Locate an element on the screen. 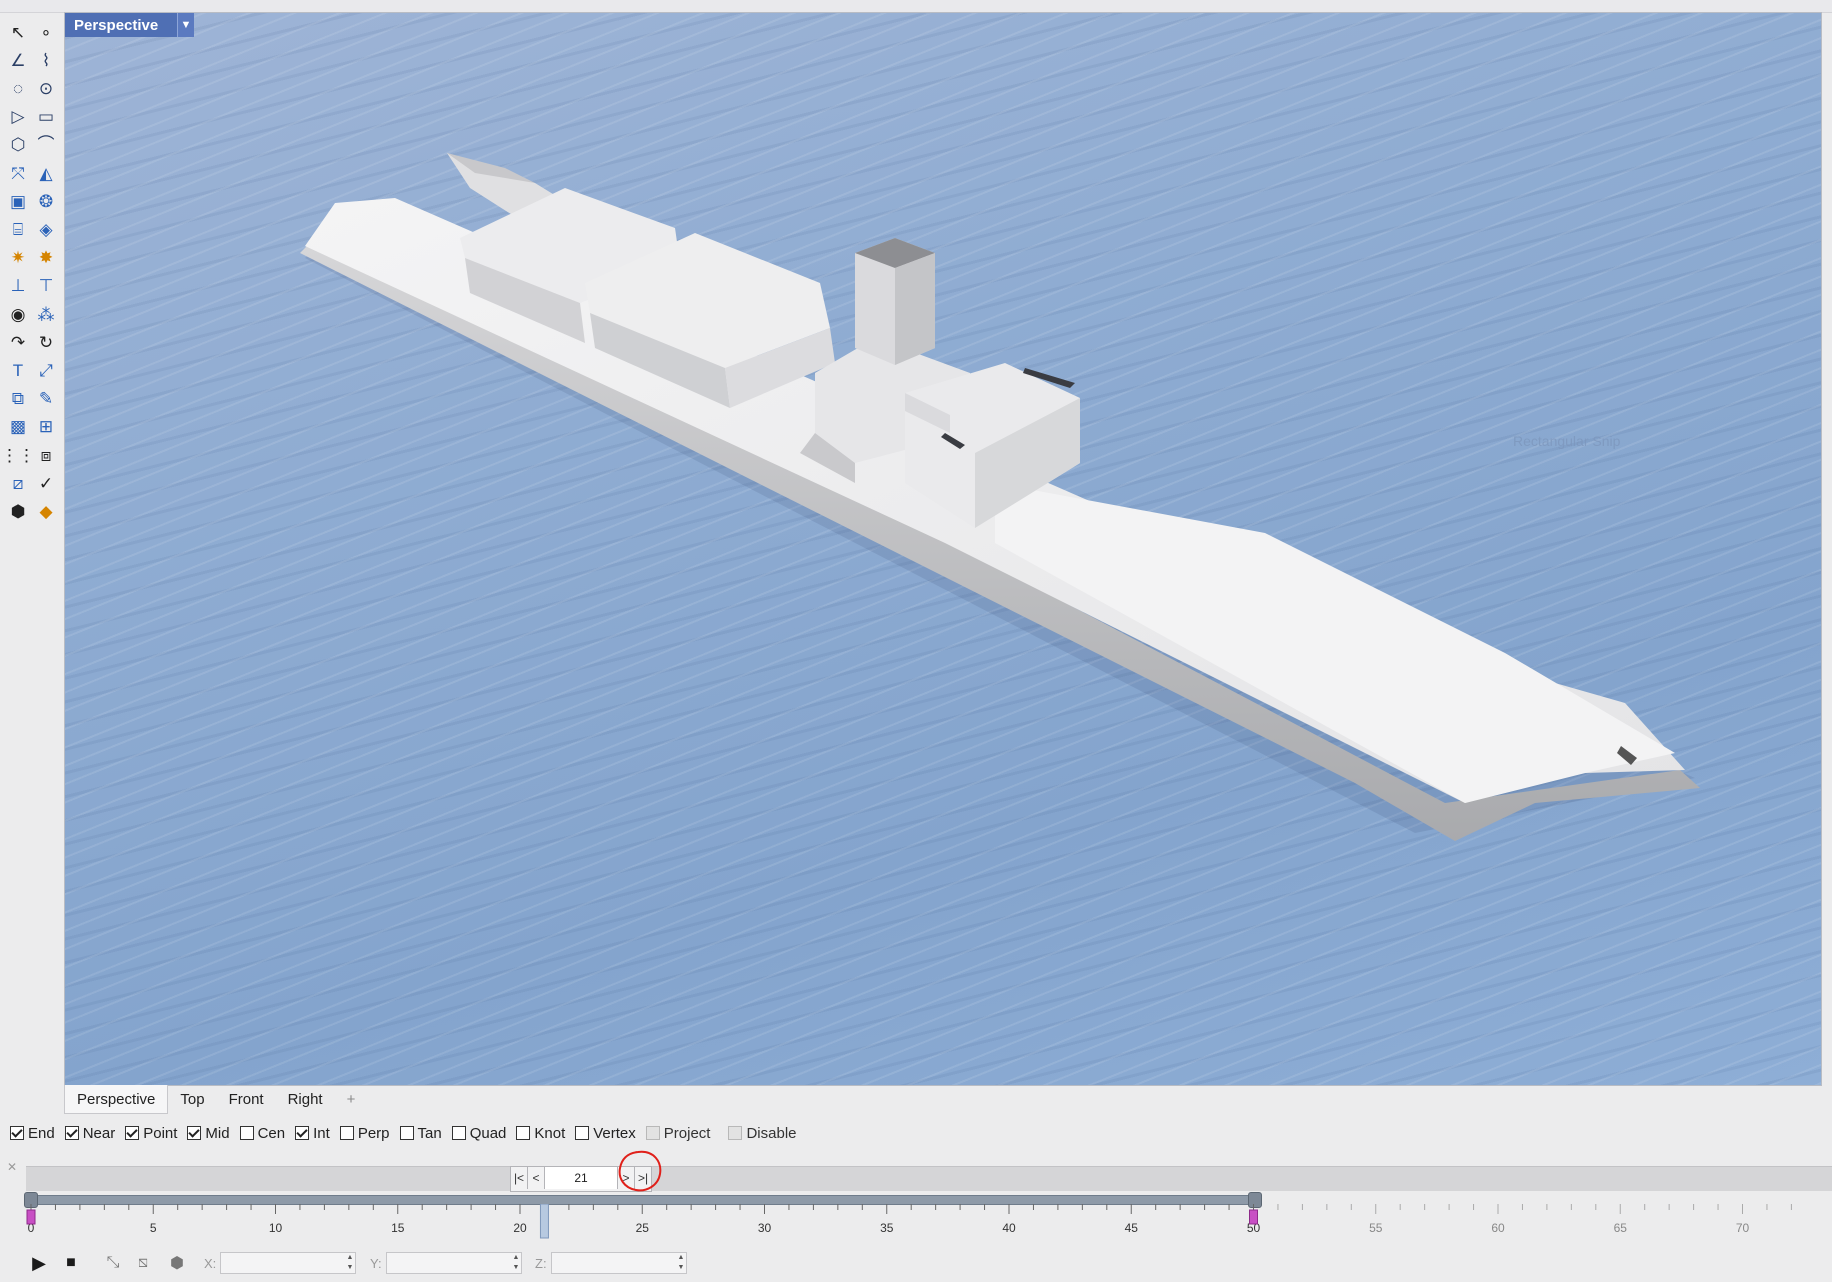 The width and height of the screenshot is (1832, 1282). point-icon: ∘ is located at coordinates (46, 32).